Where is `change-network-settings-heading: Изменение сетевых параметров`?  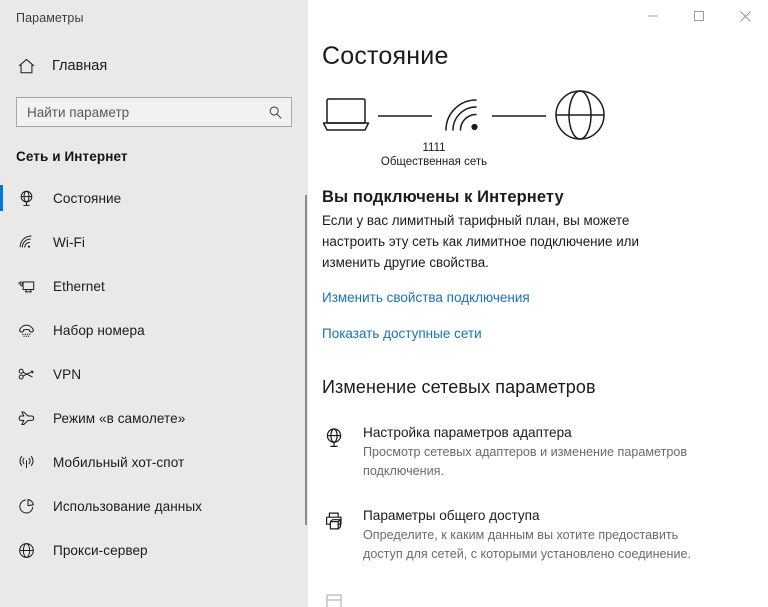
change-network-settings-heading: Изменение сетевых параметров is located at coordinates (459, 387).